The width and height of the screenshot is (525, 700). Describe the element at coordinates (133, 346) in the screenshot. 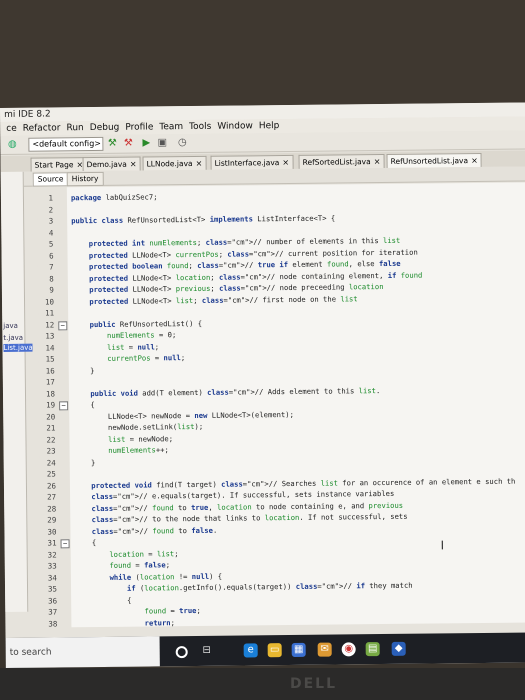

I see `code-line: list = null;` at that location.